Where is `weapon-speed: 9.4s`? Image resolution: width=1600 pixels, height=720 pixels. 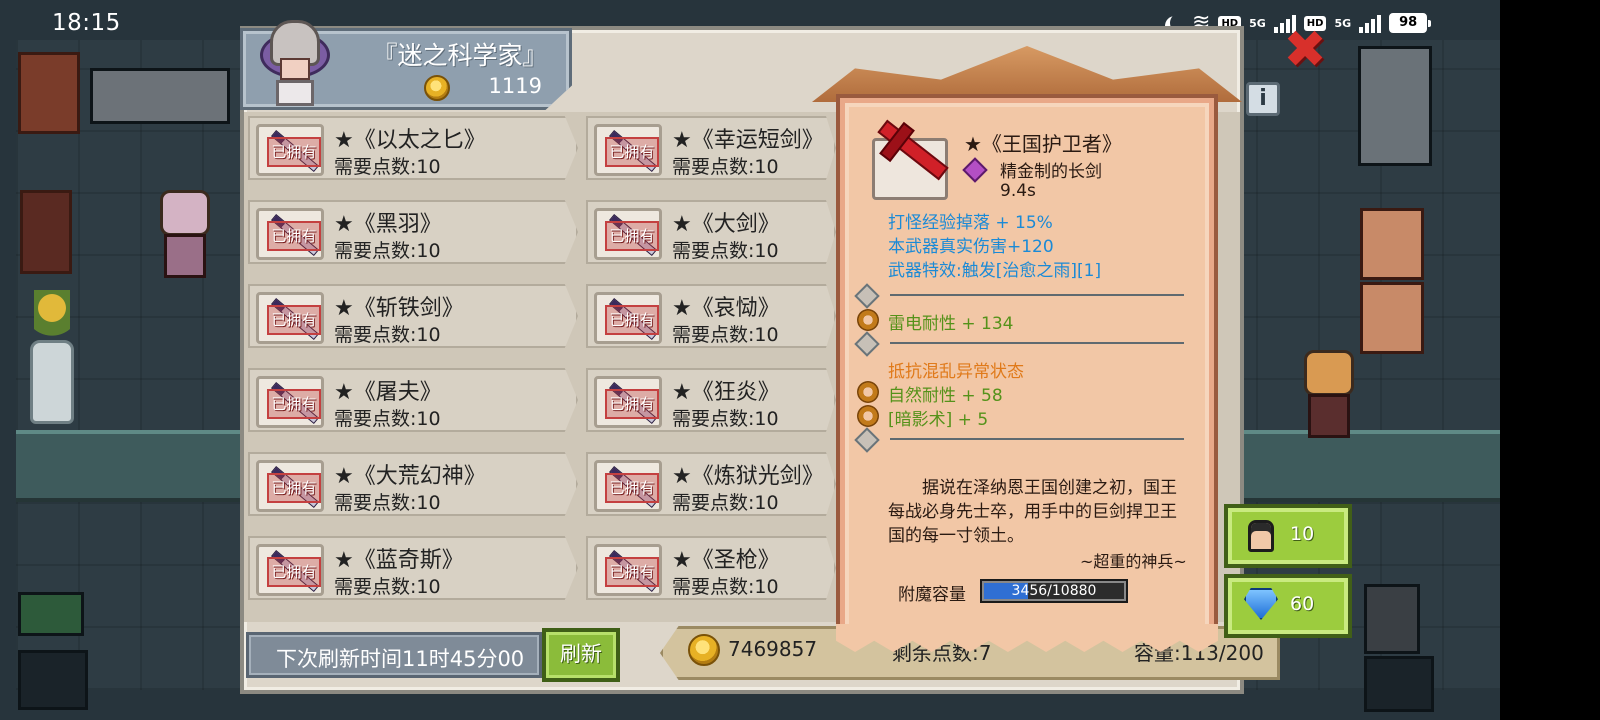
weapon-speed: 9.4s is located at coordinates (1018, 191).